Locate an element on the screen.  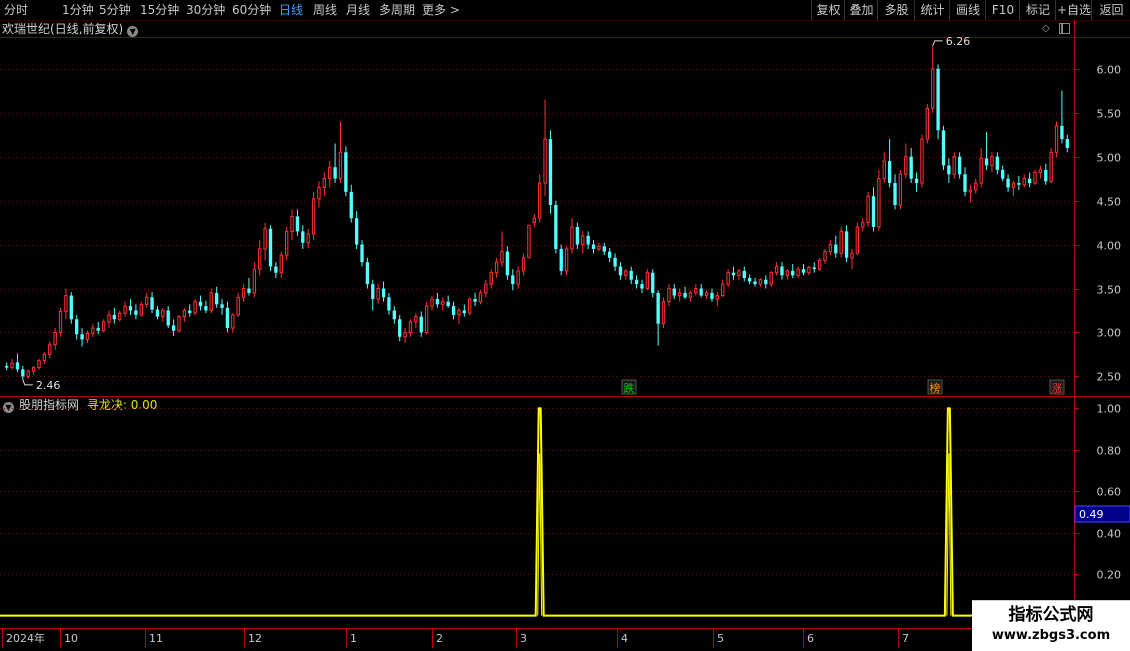
time-tick-label-2: 11 is located at coordinates (156, 638).